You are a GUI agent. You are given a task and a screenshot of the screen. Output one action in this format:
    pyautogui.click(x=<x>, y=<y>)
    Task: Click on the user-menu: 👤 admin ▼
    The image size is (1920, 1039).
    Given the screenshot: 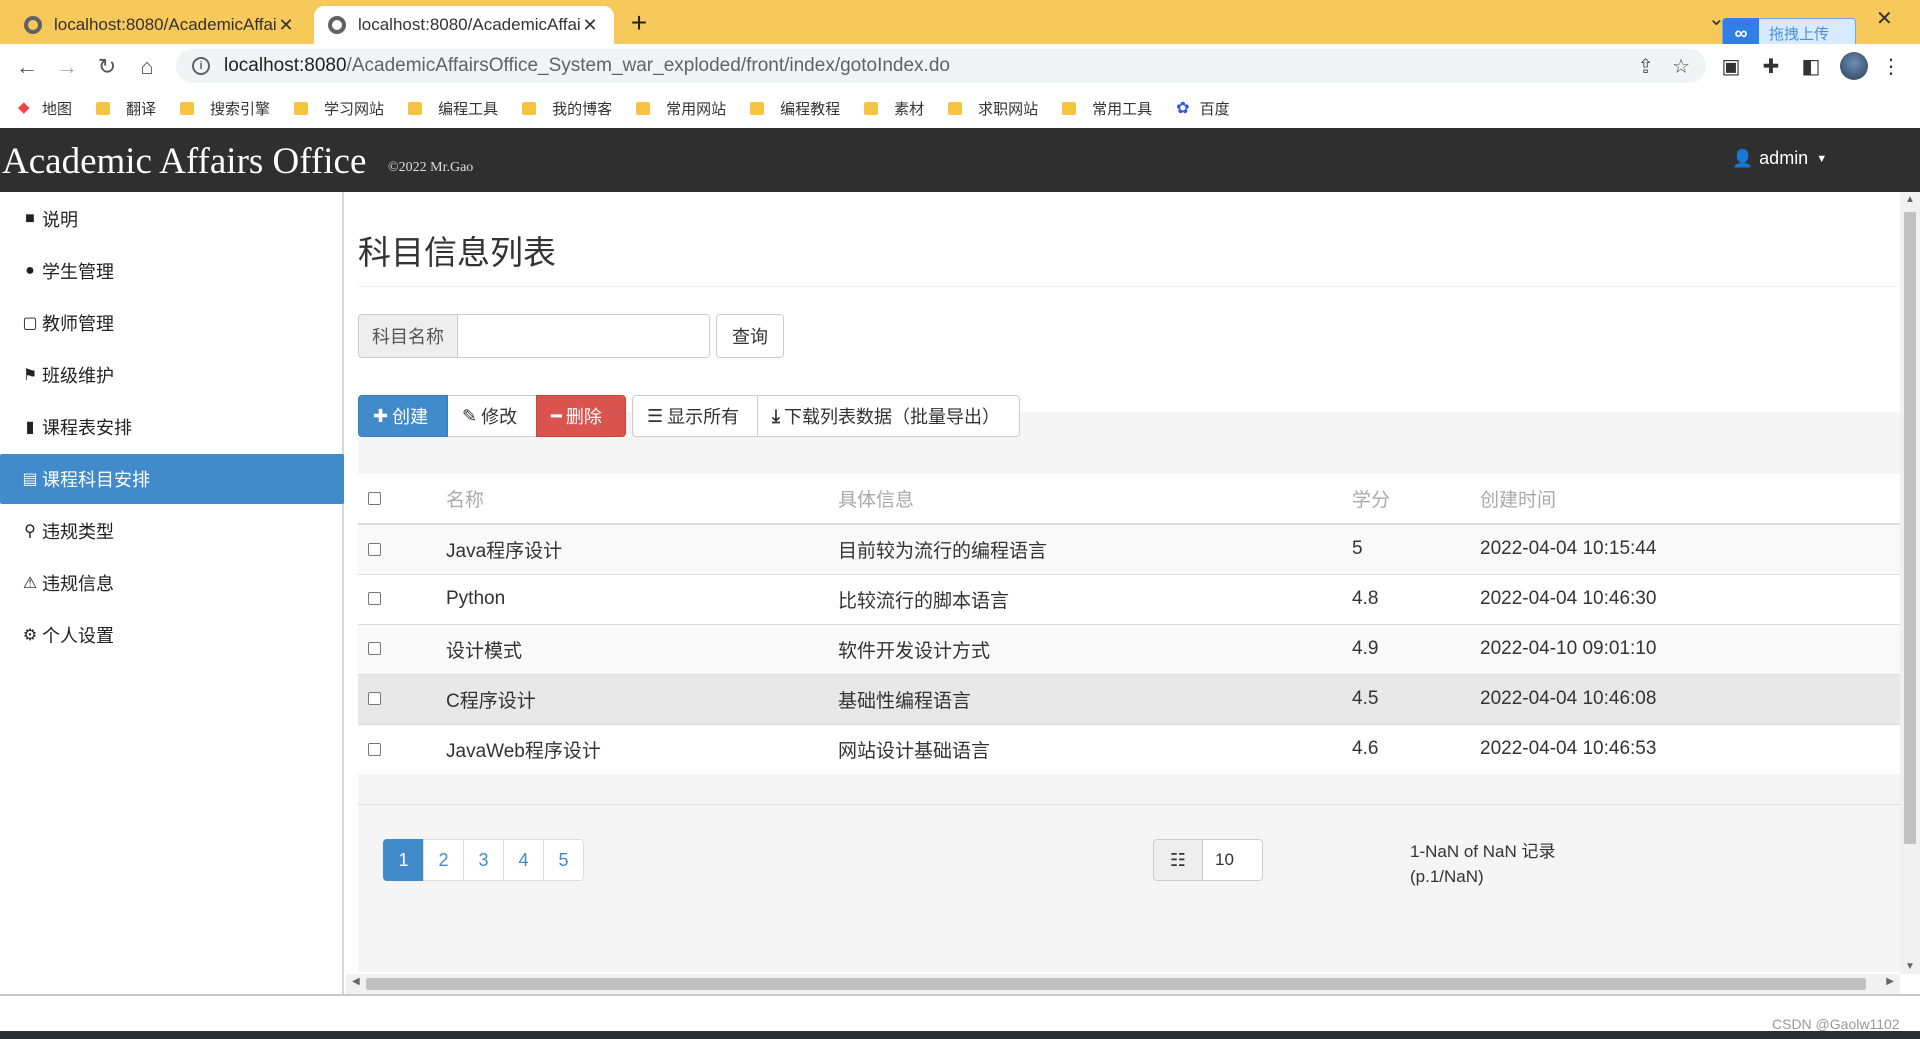 What is the action you would take?
    pyautogui.click(x=1779, y=158)
    